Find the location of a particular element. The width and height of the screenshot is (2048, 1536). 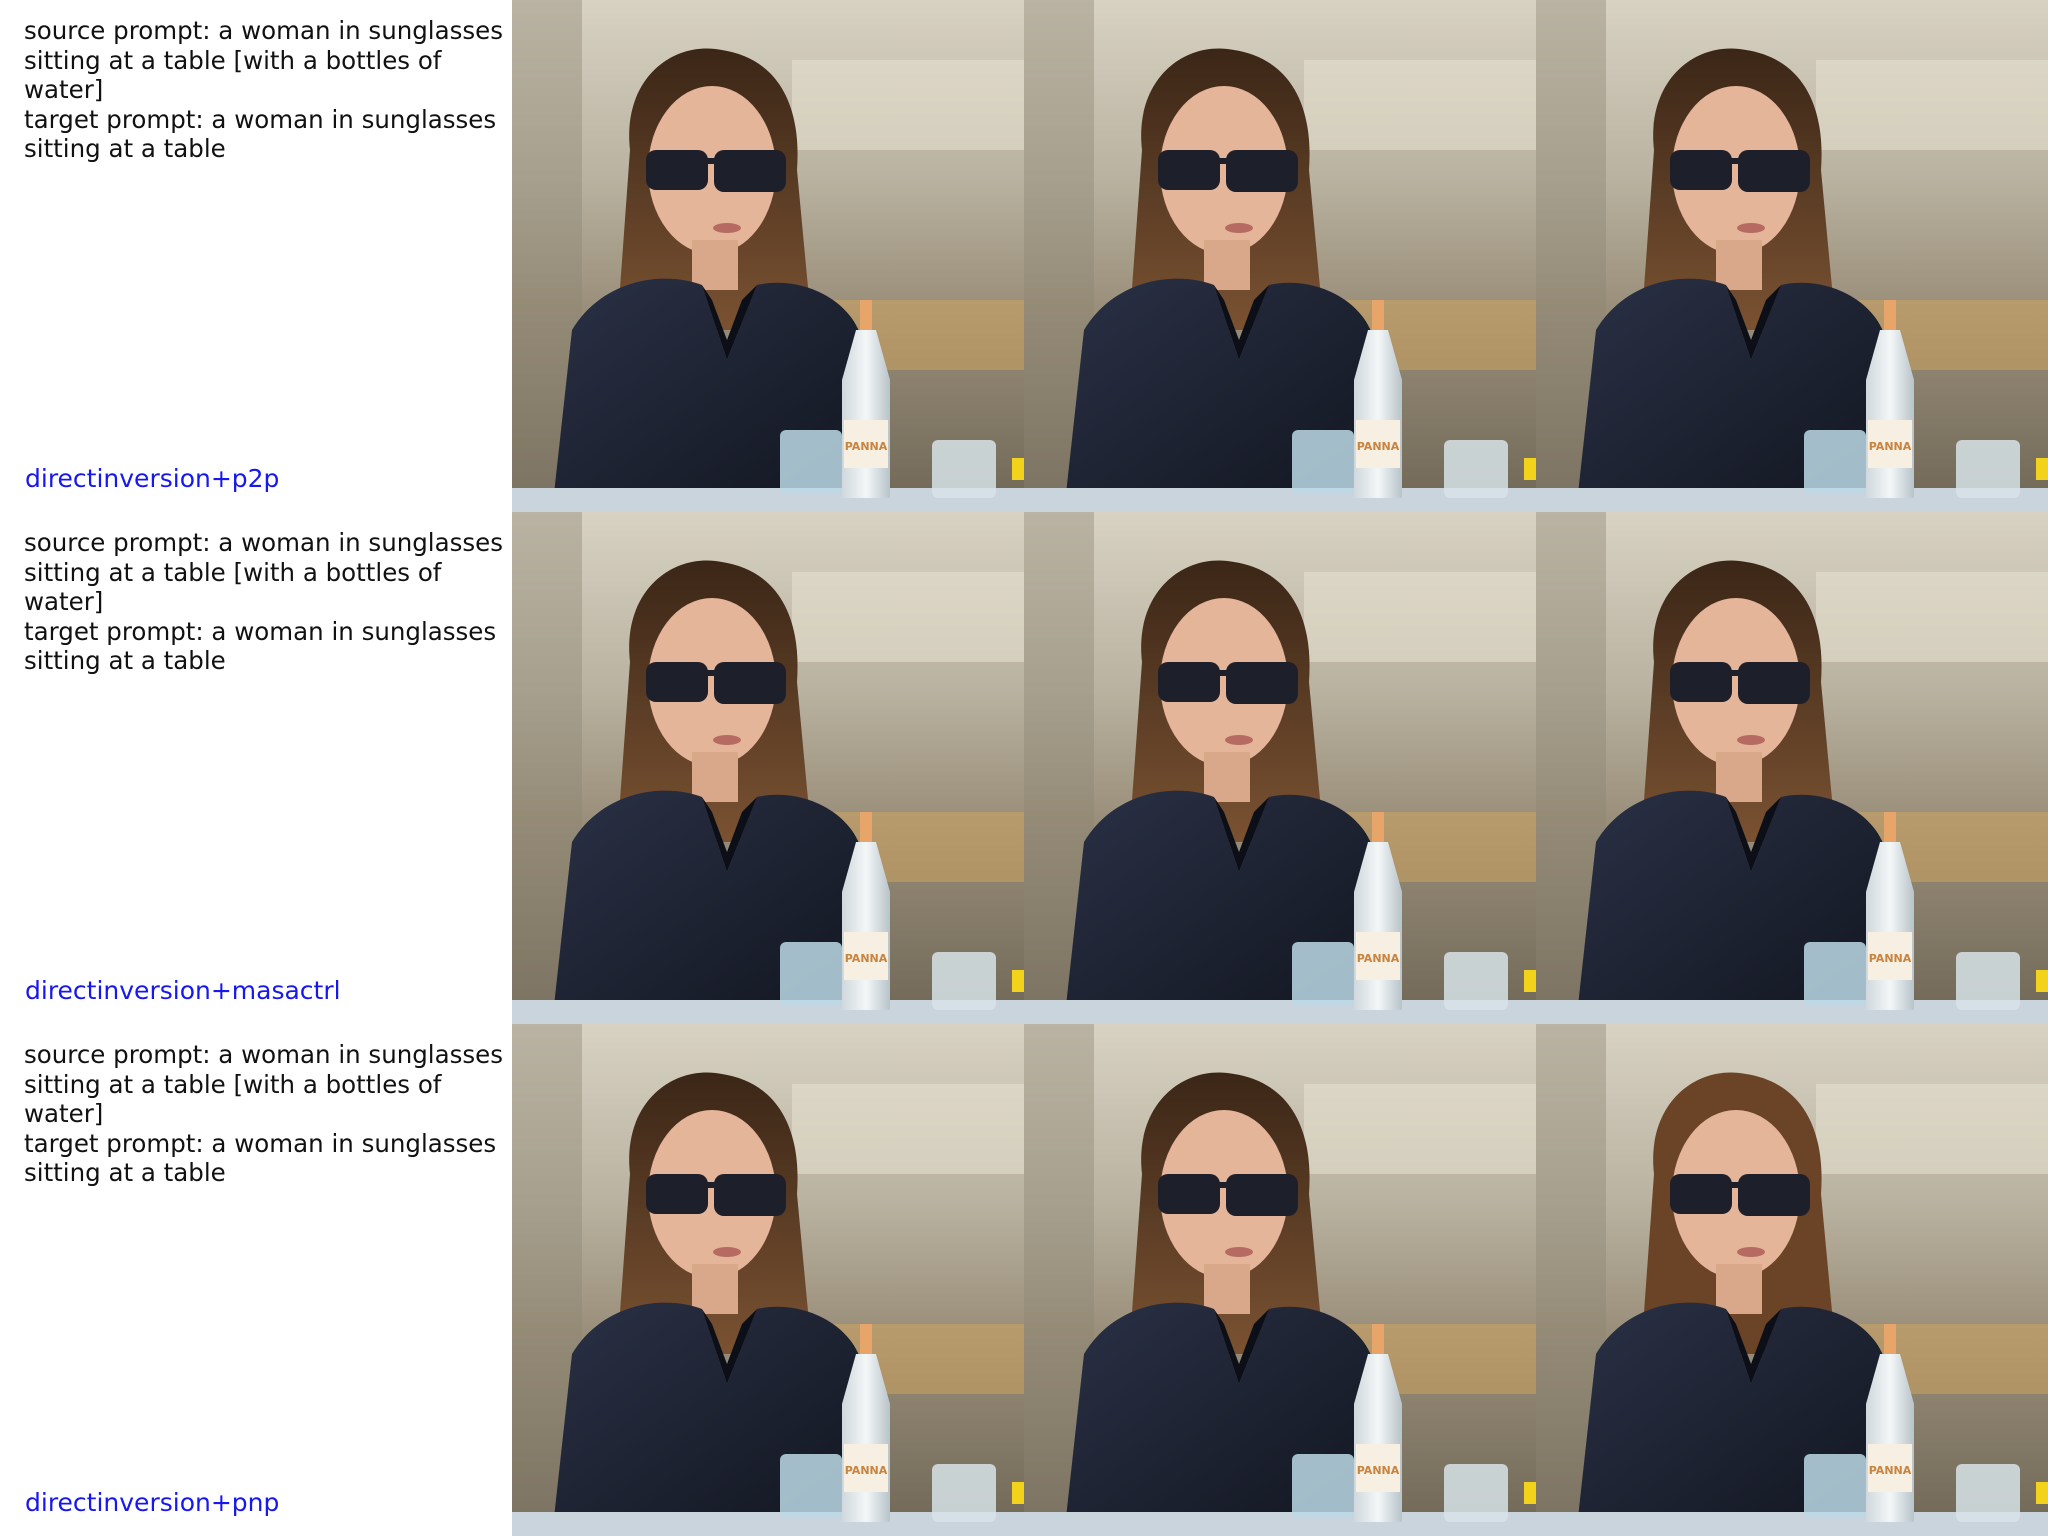

method-label: directinversion+pnp is located at coordinates (152, 1502).